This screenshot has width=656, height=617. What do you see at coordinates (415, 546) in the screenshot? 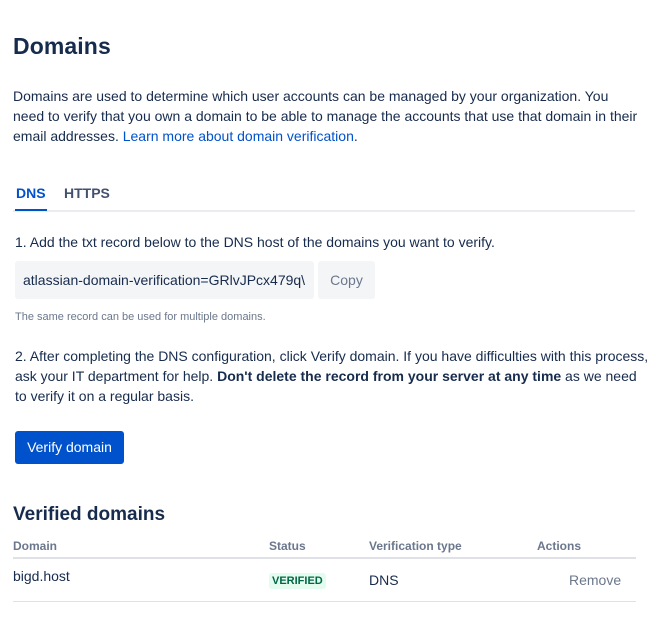
I see `column-header-verification-type: Verification type` at bounding box center [415, 546].